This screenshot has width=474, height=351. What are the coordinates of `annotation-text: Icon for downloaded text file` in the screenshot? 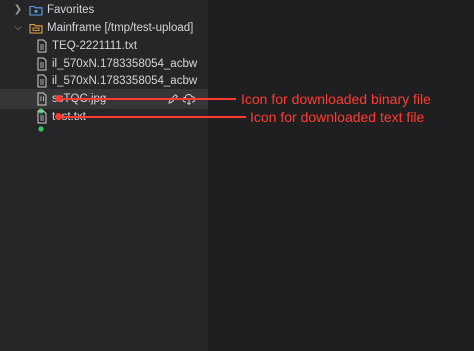 It's located at (337, 117).